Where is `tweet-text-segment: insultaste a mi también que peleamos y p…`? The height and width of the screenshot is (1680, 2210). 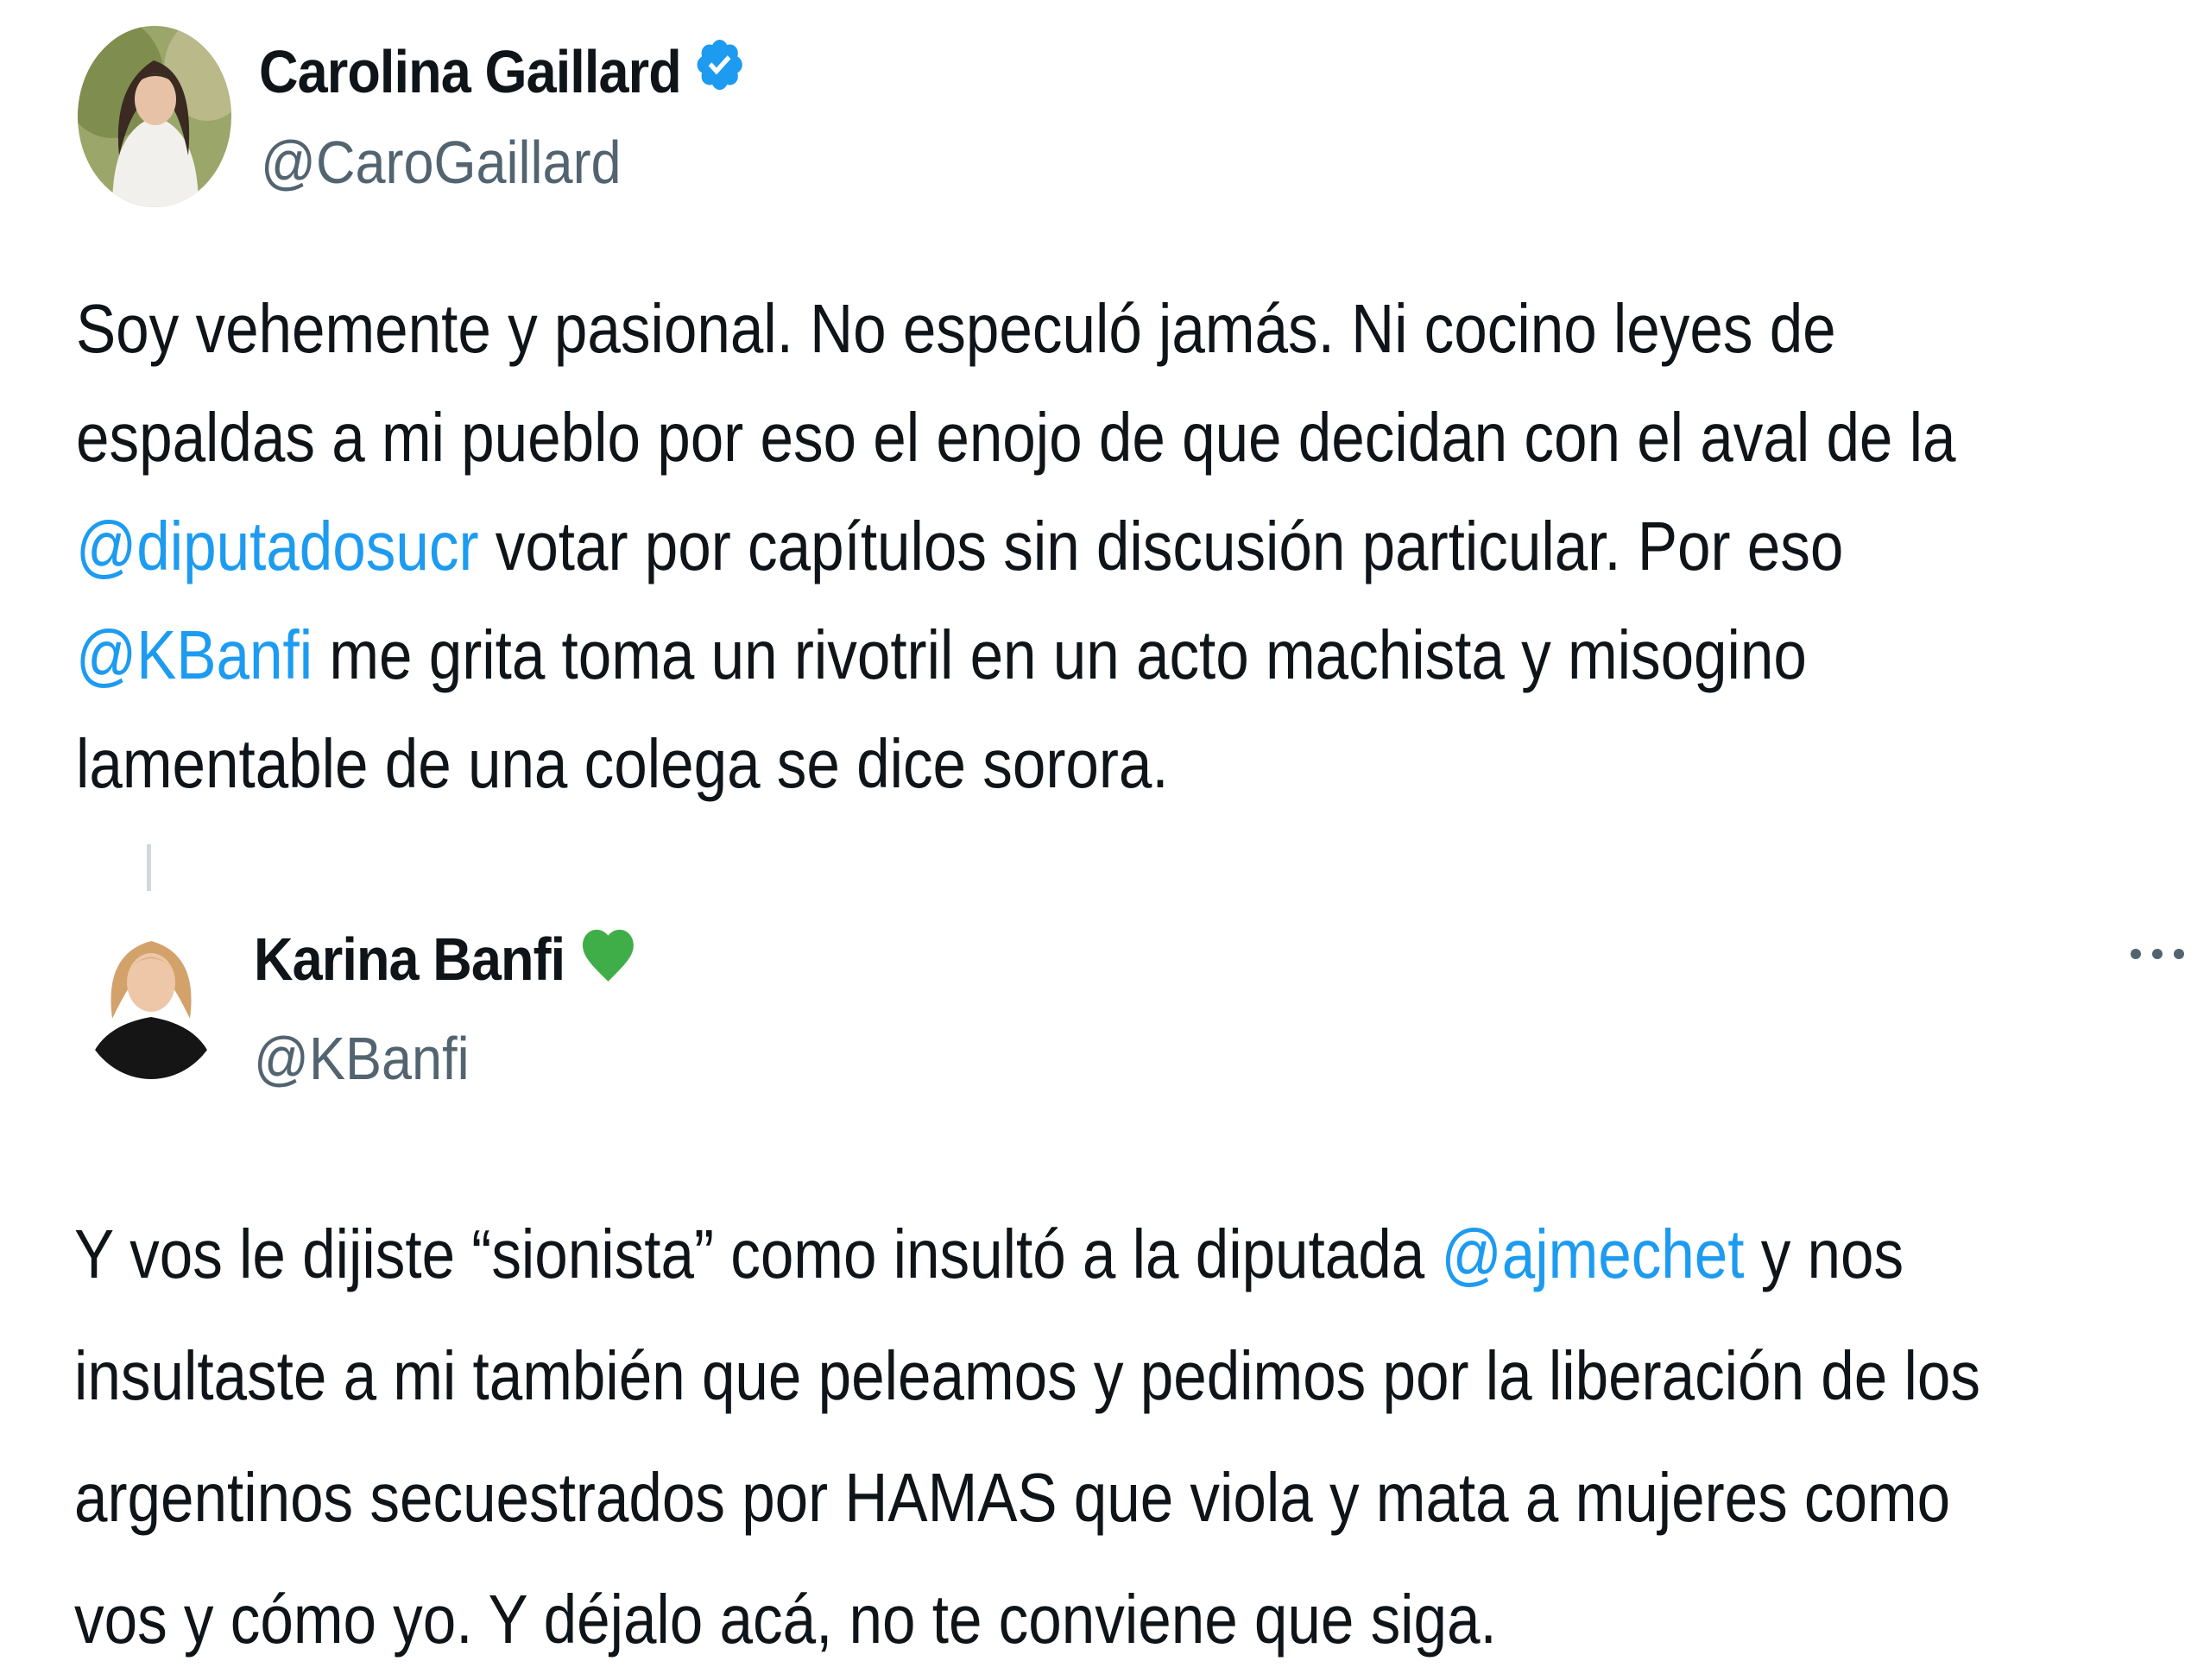
tweet-text-segment: insultaste a mi también que peleamos y p… is located at coordinates (1027, 1375).